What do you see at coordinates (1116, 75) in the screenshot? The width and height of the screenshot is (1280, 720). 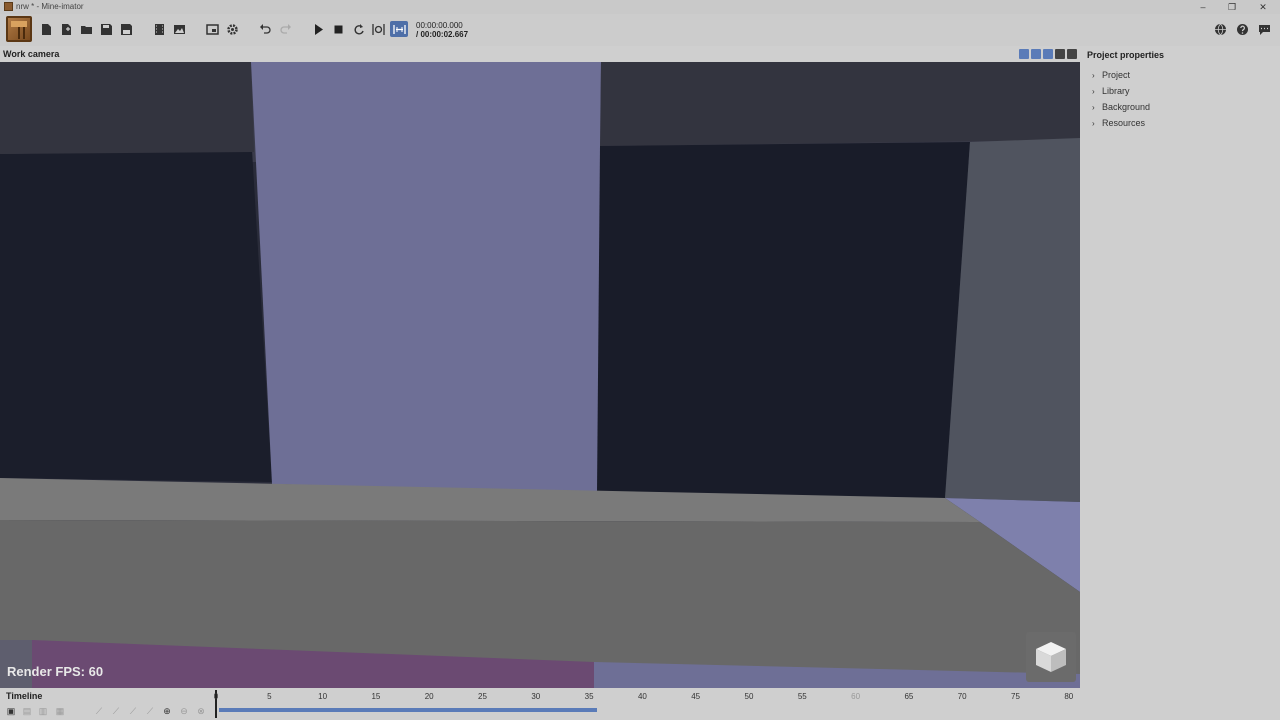 I see `tree-item-label: Project` at bounding box center [1116, 75].